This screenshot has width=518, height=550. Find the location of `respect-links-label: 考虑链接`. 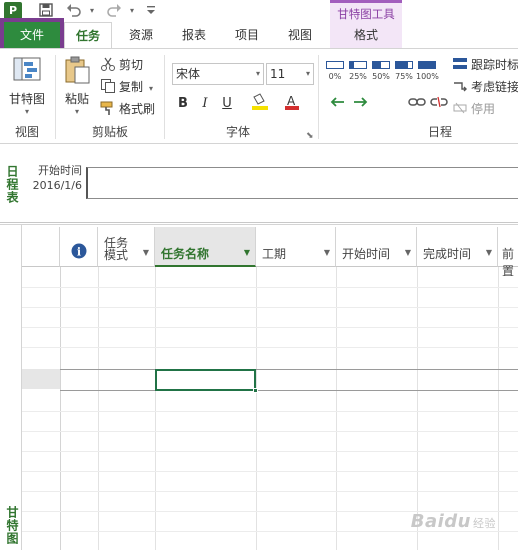

respect-links-label: 考虑链接 is located at coordinates (494, 87).